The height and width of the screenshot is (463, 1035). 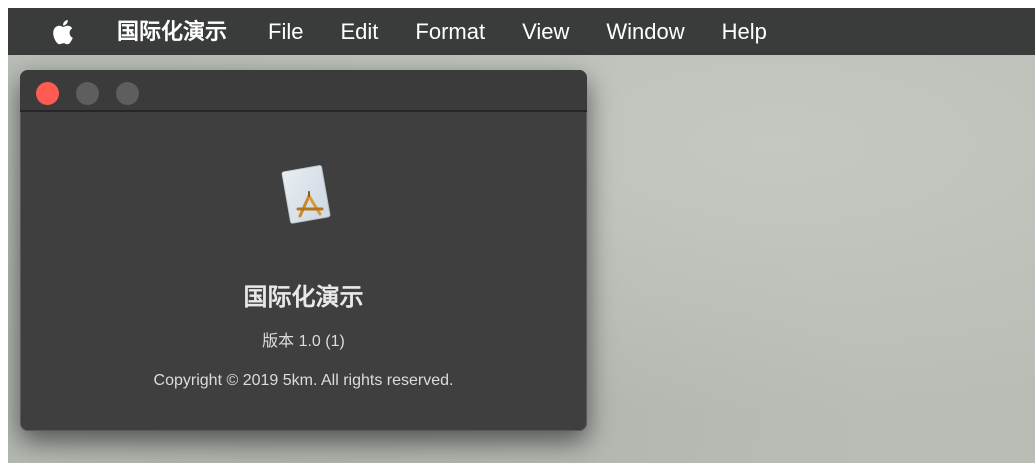 What do you see at coordinates (308, 194) in the screenshot?
I see `app-icon` at bounding box center [308, 194].